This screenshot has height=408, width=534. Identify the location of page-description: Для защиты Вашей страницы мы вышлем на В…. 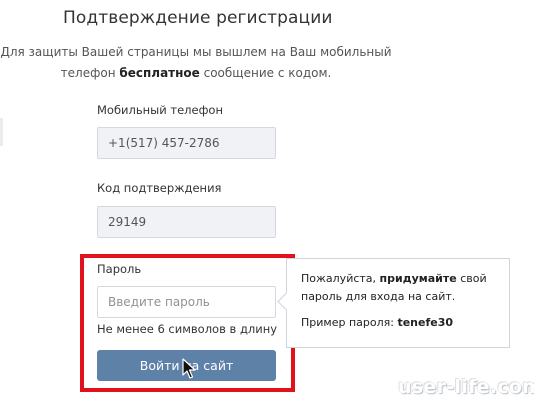
(196, 63).